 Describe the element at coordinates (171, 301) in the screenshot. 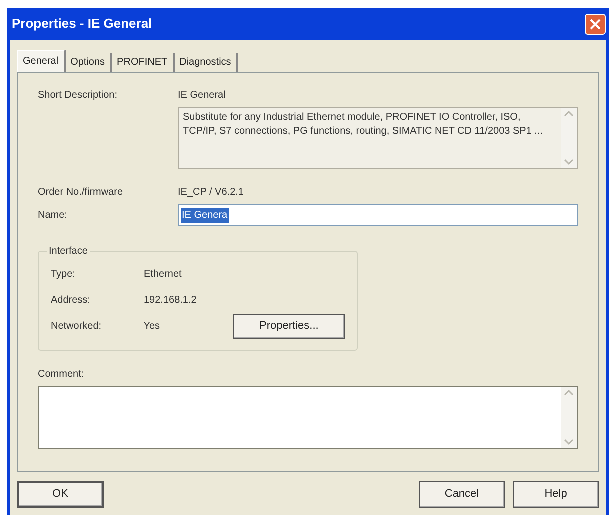

I see `field-value: 192.168.1.2` at that location.